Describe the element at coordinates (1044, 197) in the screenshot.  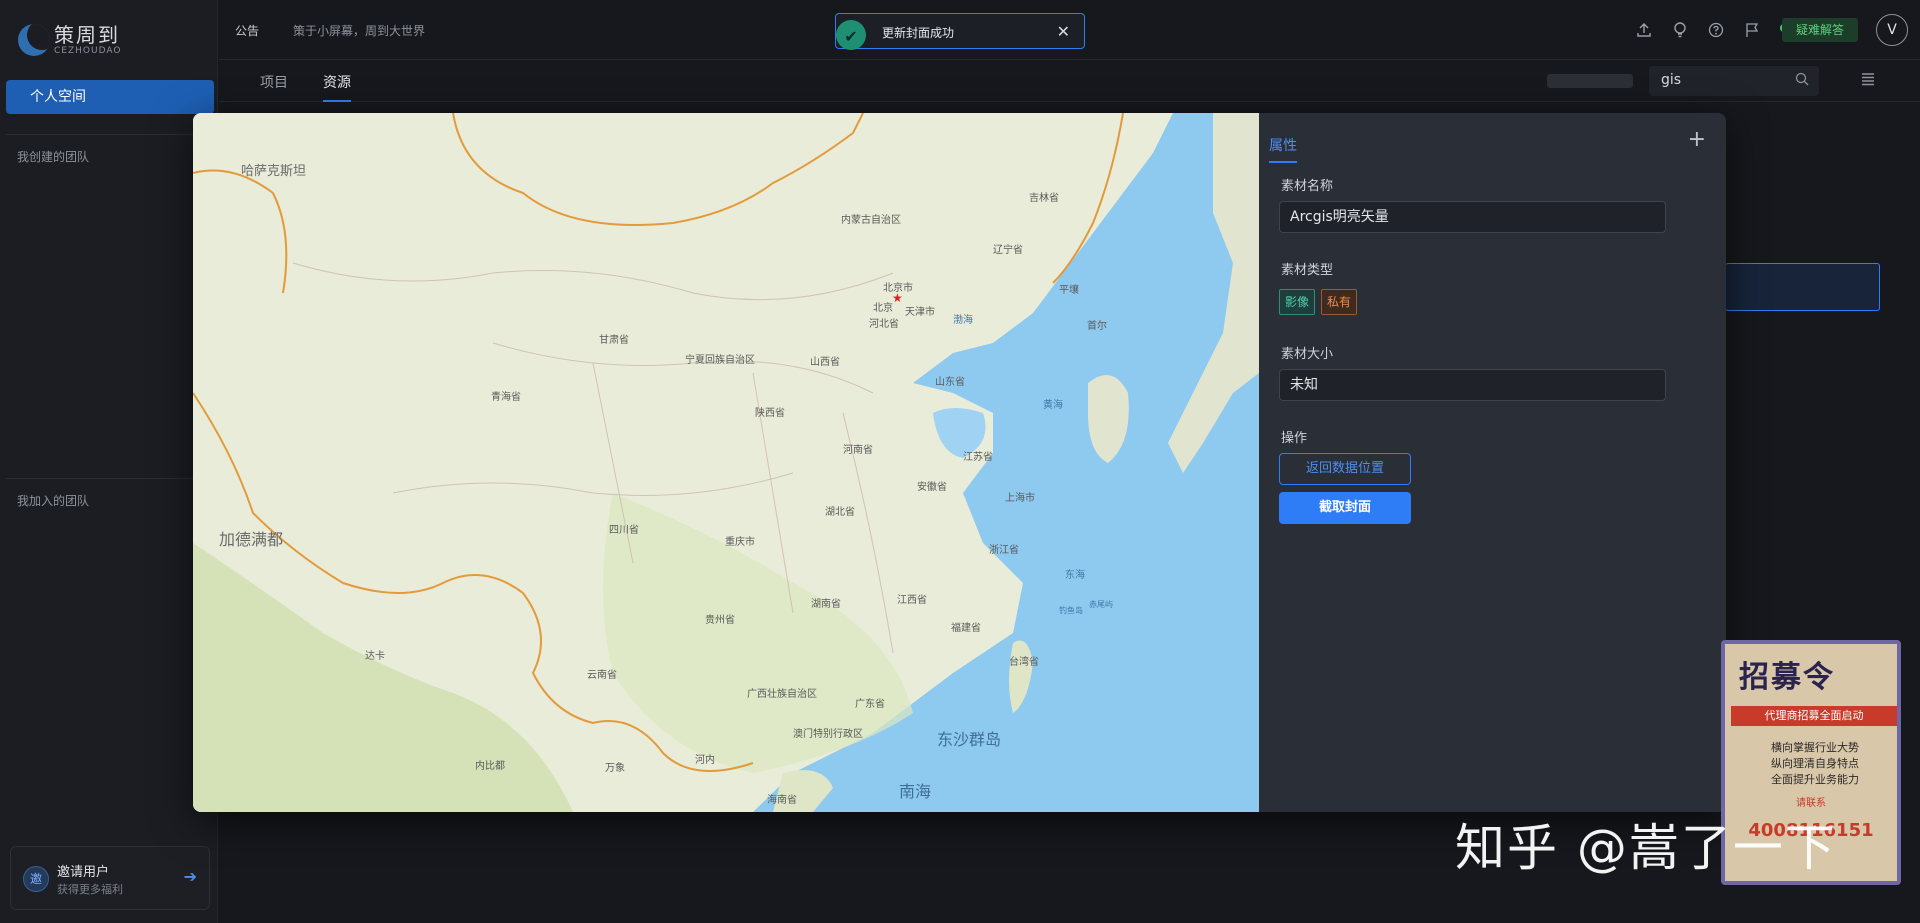
I see `map-label: 吉林省` at that location.